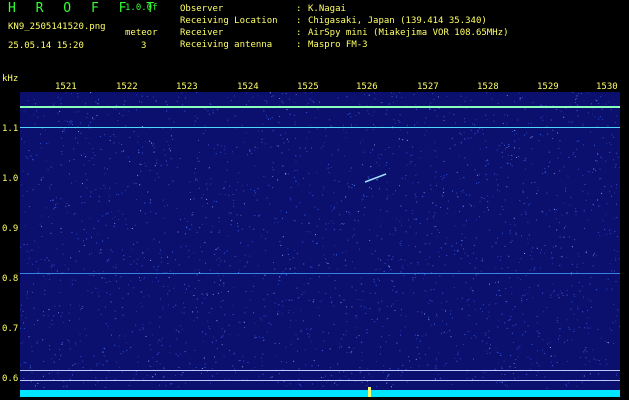 This screenshot has height=400, width=629. Describe the element at coordinates (320, 107) in the screenshot. I see `carrier-band` at that location.